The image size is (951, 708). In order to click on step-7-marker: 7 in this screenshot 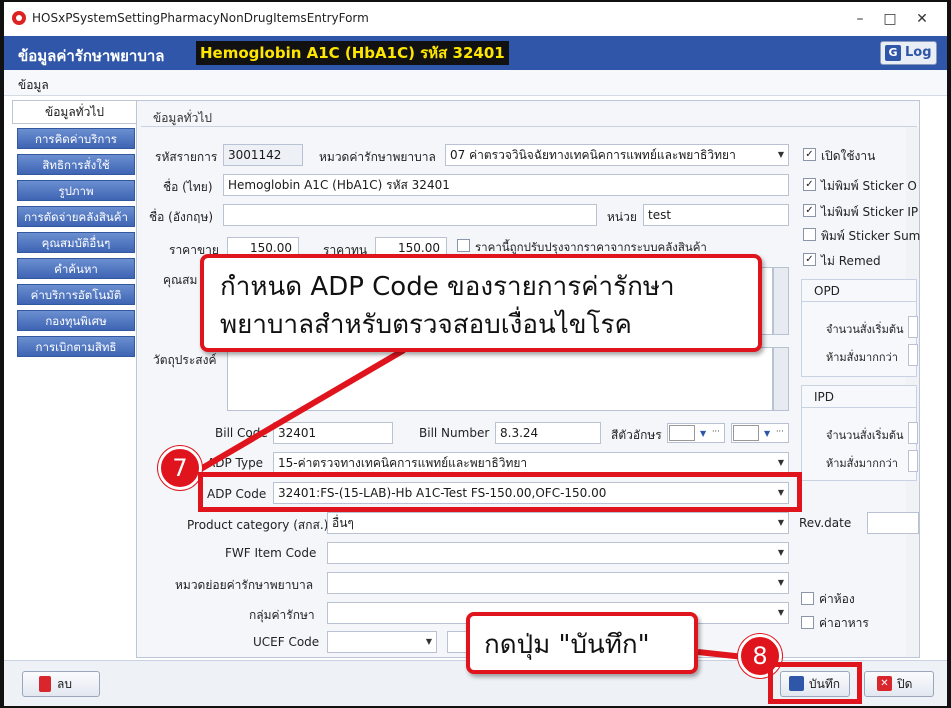, I will do `click(180, 468)`.